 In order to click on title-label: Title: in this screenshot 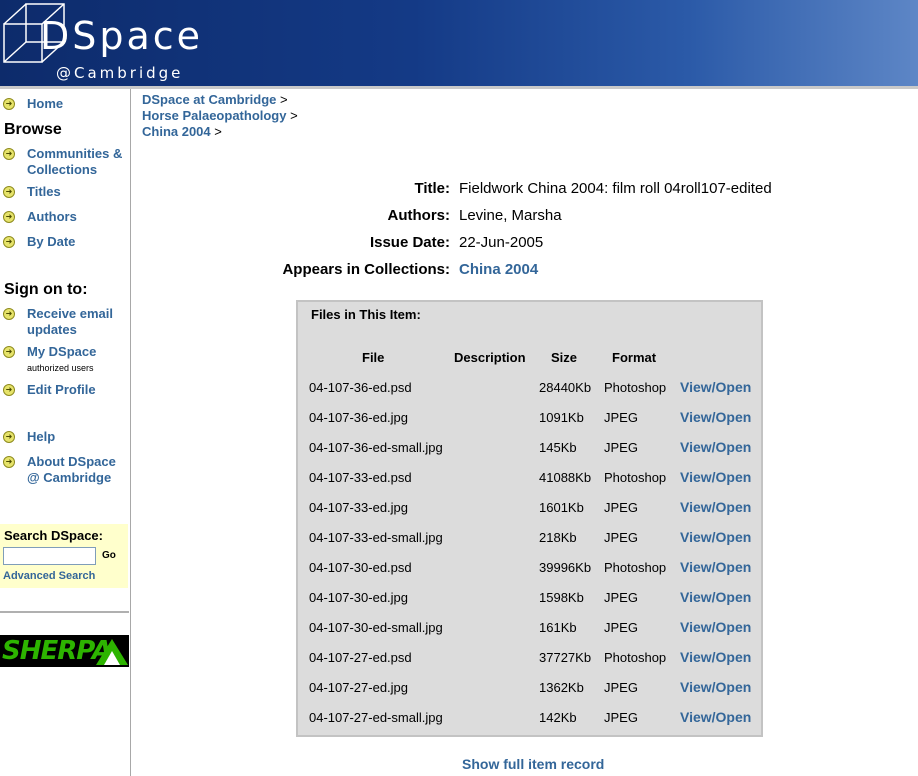, I will do `click(432, 188)`.